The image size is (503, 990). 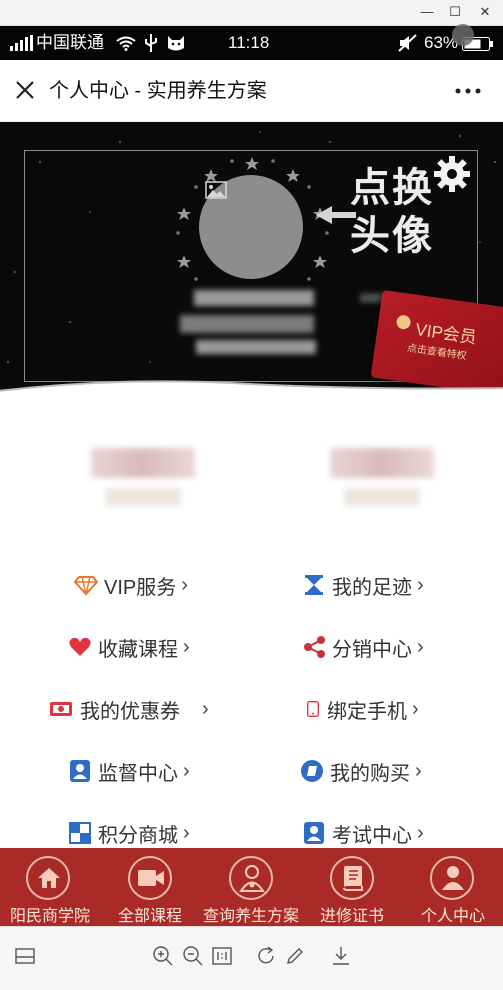 I want to click on zoom-in-icon, so click(x=163, y=956).